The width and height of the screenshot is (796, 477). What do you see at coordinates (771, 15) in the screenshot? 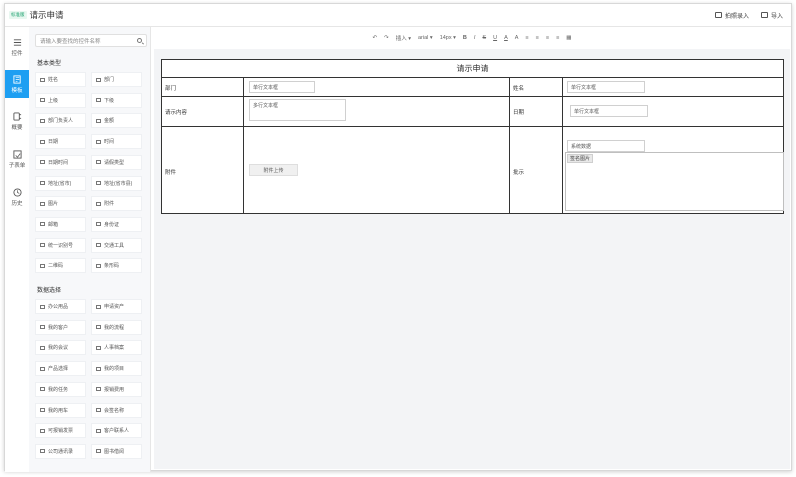
I see `import-button: 导入` at bounding box center [771, 15].